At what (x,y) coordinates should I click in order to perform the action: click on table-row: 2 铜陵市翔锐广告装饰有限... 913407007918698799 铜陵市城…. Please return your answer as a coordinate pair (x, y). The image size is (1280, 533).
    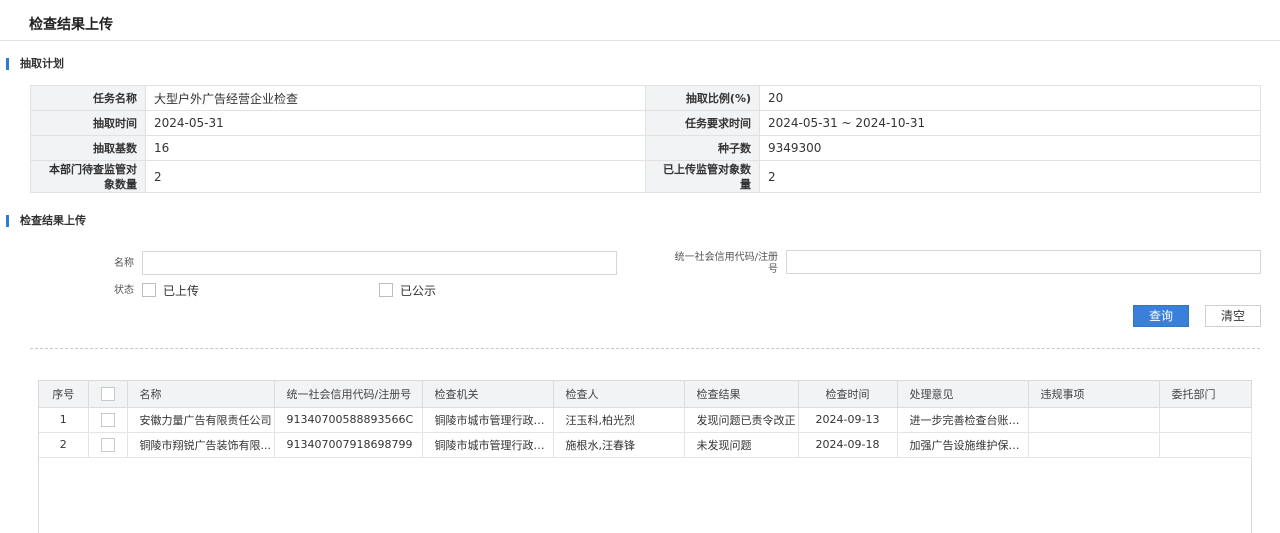
    Looking at the image, I should click on (645, 445).